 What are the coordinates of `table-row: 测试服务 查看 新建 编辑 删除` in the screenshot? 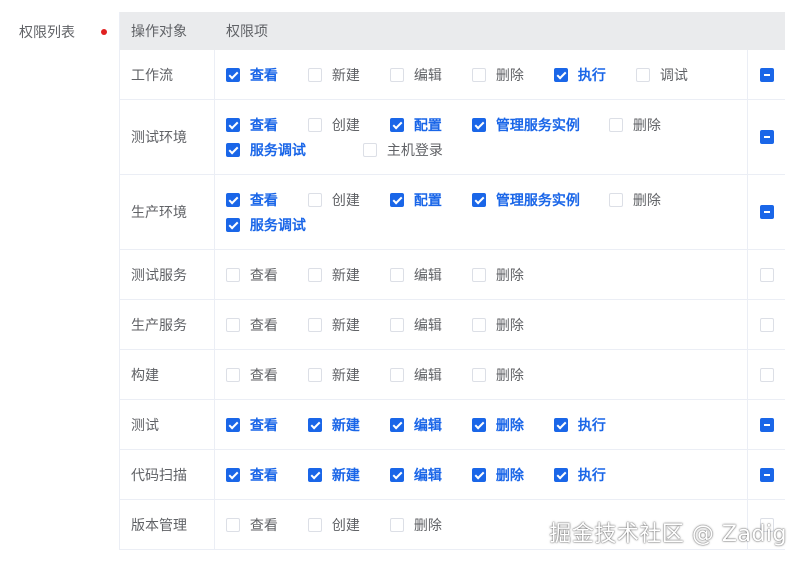 It's located at (452, 275).